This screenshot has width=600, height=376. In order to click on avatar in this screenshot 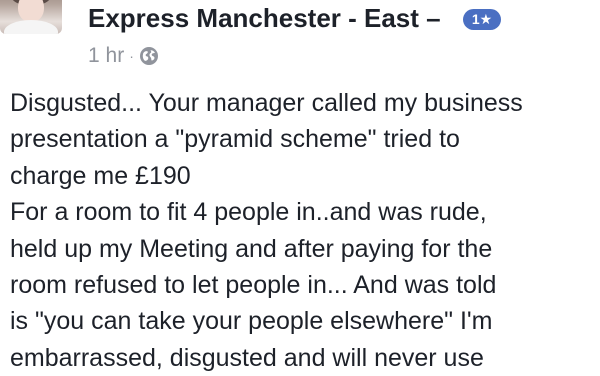, I will do `click(31, 17)`.